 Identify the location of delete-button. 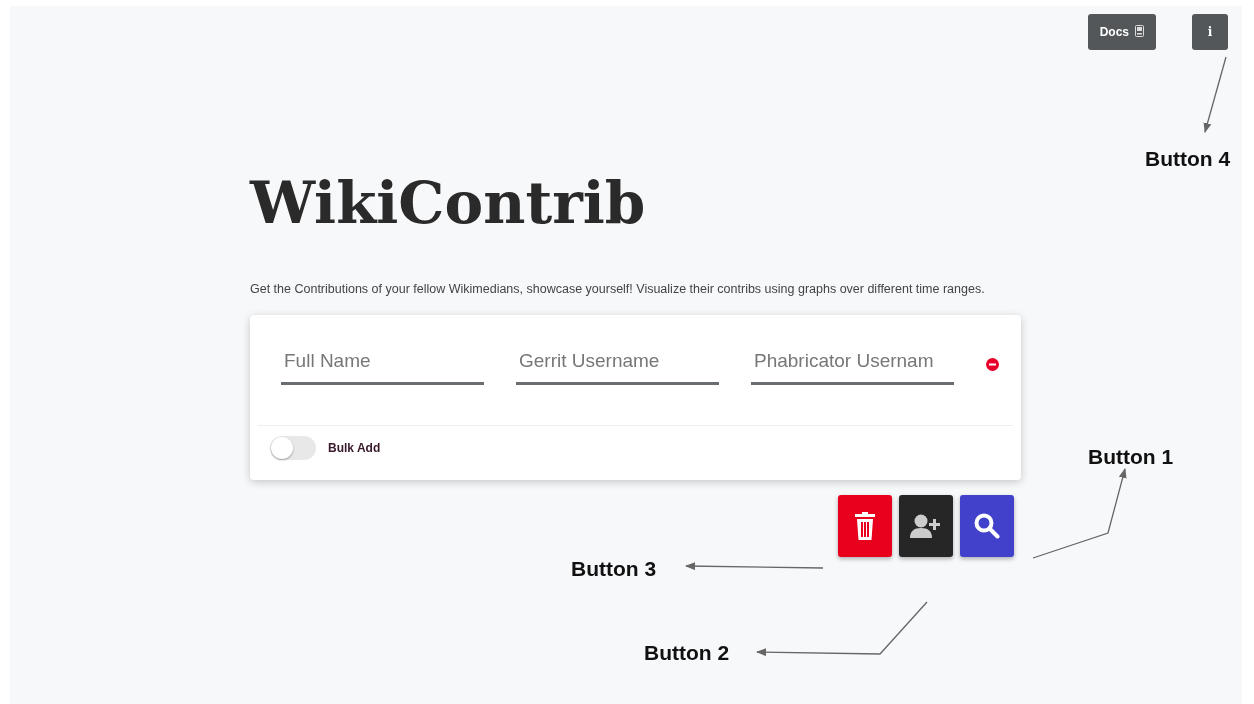
(865, 525).